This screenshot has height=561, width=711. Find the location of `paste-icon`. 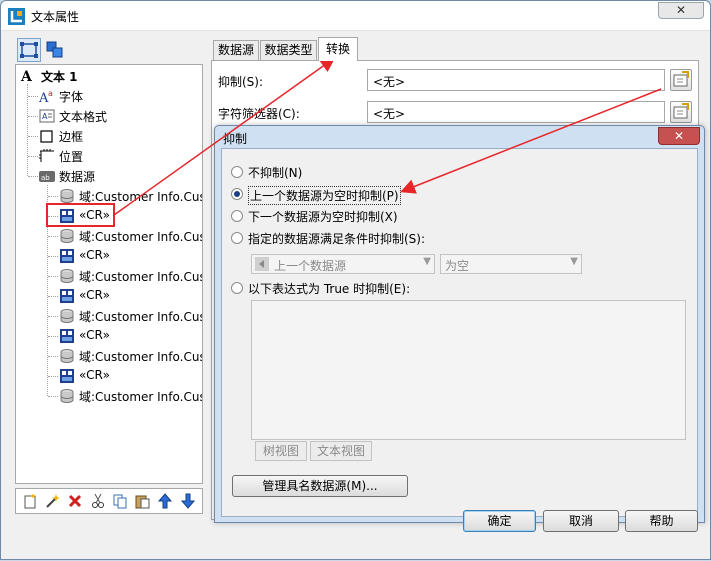

paste-icon is located at coordinates (142, 501).